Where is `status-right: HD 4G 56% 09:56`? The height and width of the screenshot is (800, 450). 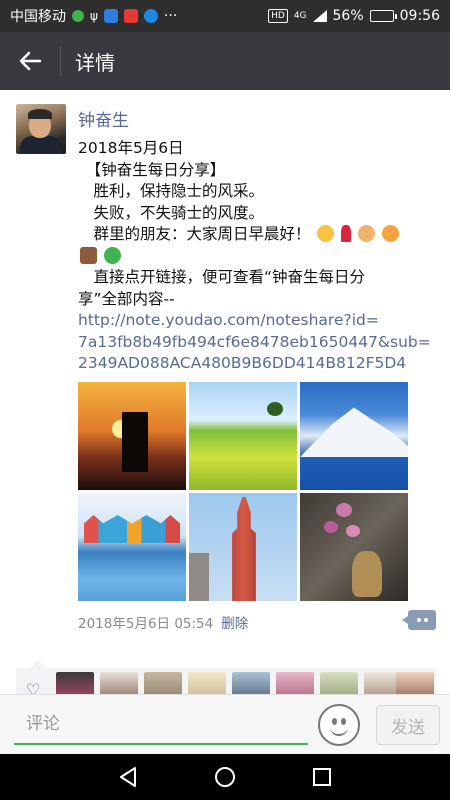 status-right: HD 4G 56% 09:56 is located at coordinates (354, 16).